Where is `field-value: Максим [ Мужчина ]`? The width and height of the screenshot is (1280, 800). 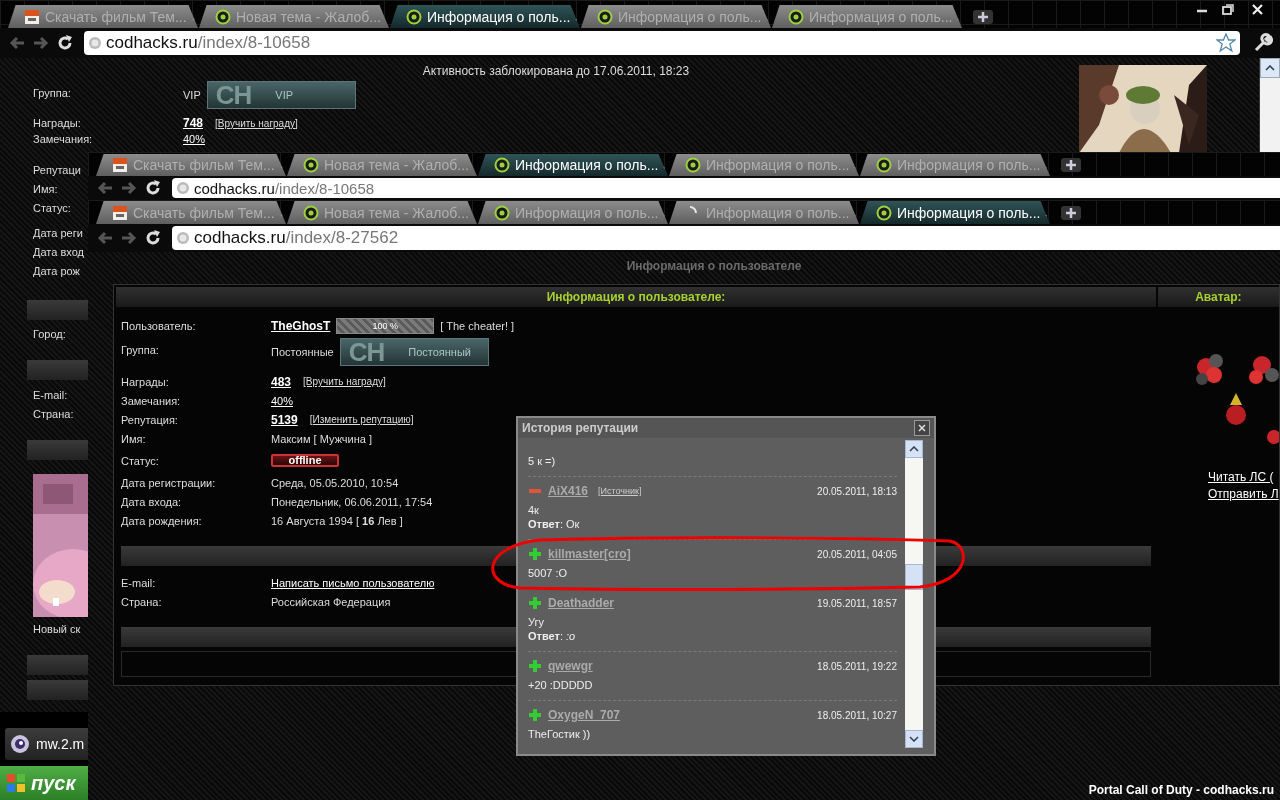 field-value: Максим [ Мужчина ] is located at coordinates (322, 438).